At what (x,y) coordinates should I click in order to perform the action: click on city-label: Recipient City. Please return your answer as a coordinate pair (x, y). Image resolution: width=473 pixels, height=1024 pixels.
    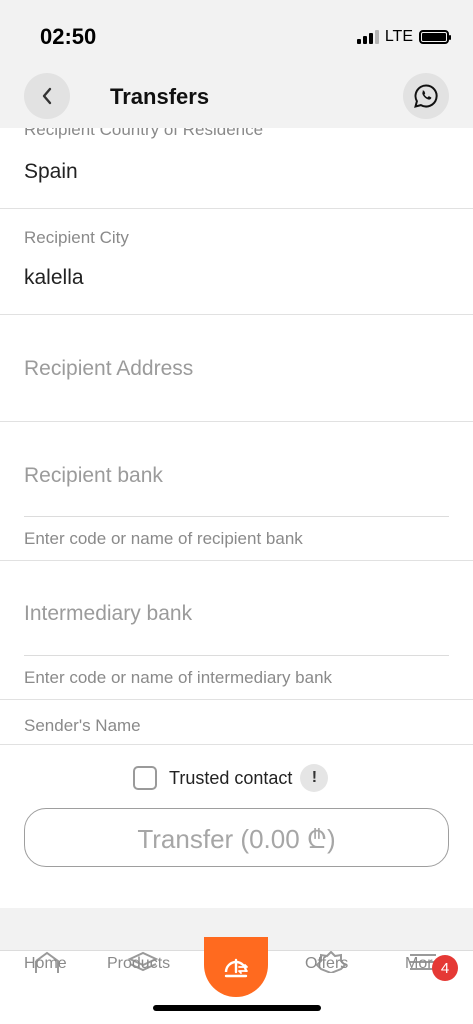
    Looking at the image, I should click on (76, 237).